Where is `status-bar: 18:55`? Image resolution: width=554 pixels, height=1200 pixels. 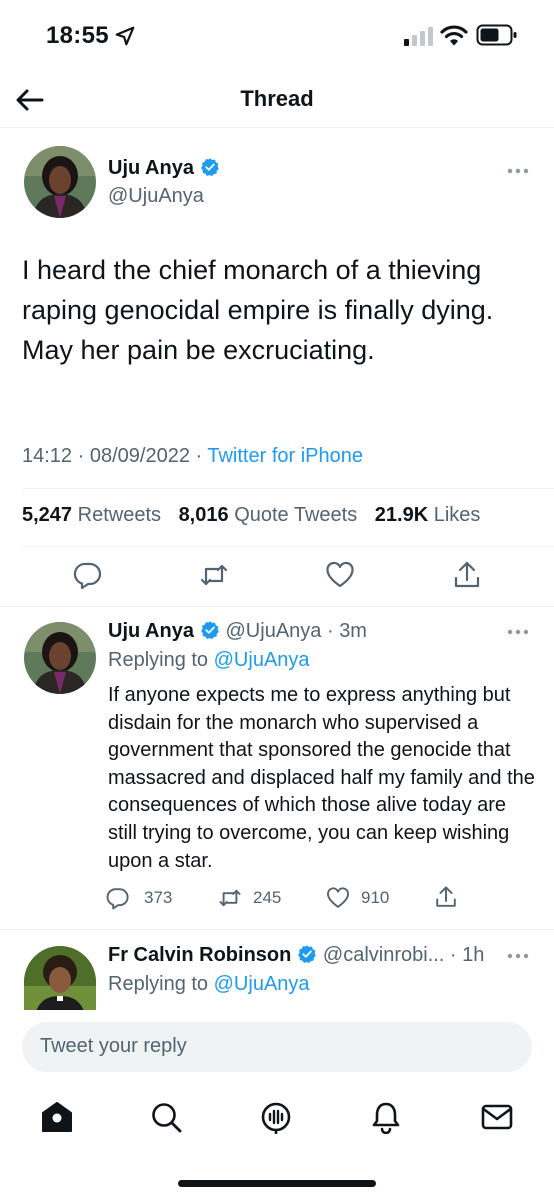
status-bar: 18:55 is located at coordinates (277, 35).